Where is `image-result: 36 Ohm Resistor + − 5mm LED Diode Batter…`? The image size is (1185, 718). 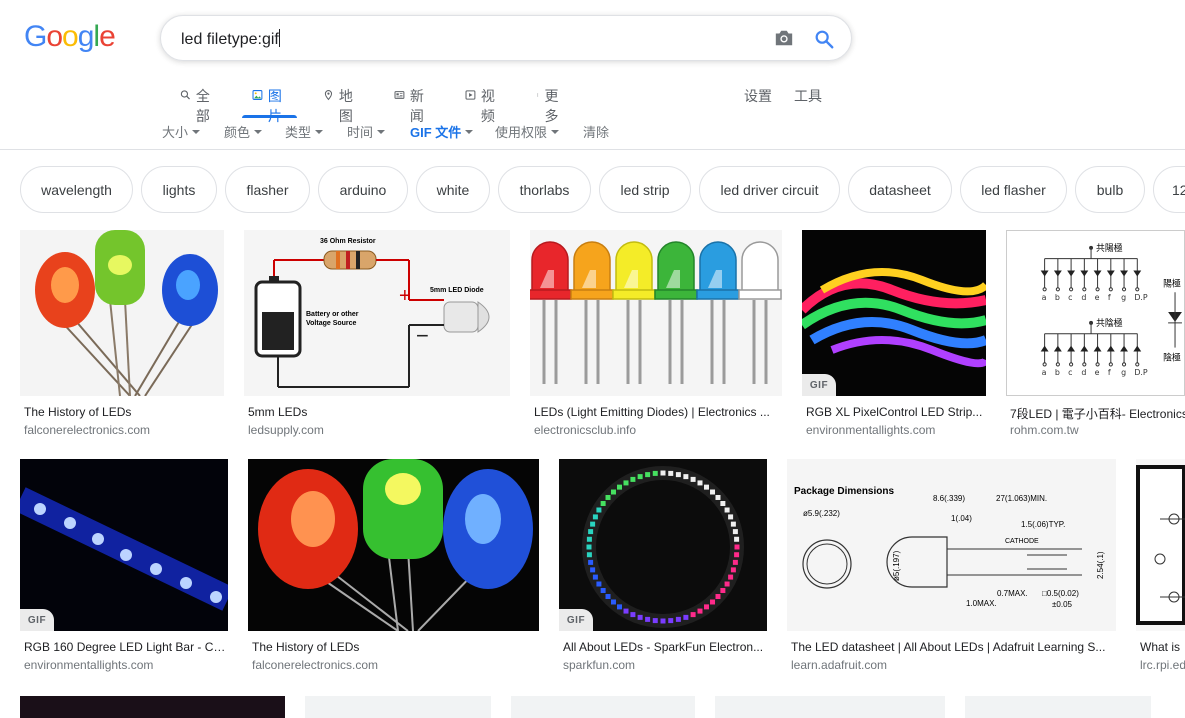 image-result: 36 Ohm Resistor + − 5mm LED Diode Batter… is located at coordinates (377, 335).